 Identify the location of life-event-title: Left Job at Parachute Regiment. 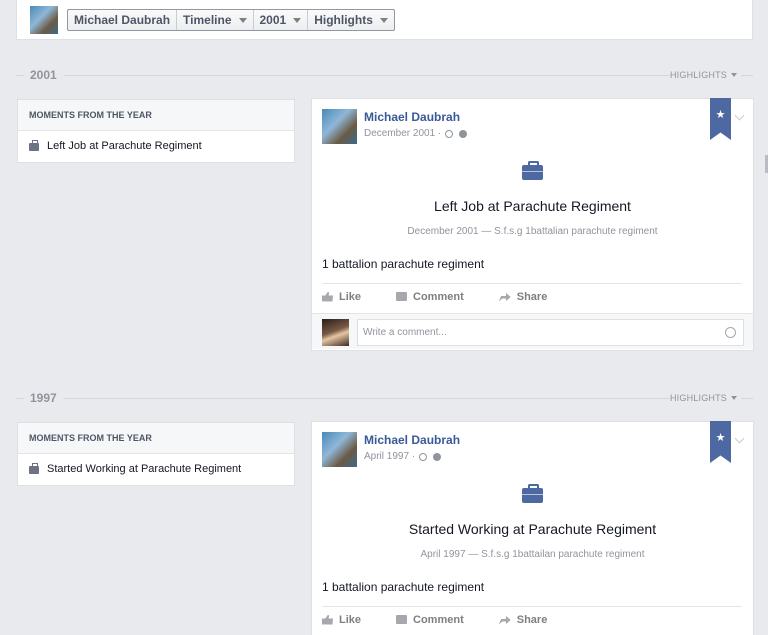
(532, 206).